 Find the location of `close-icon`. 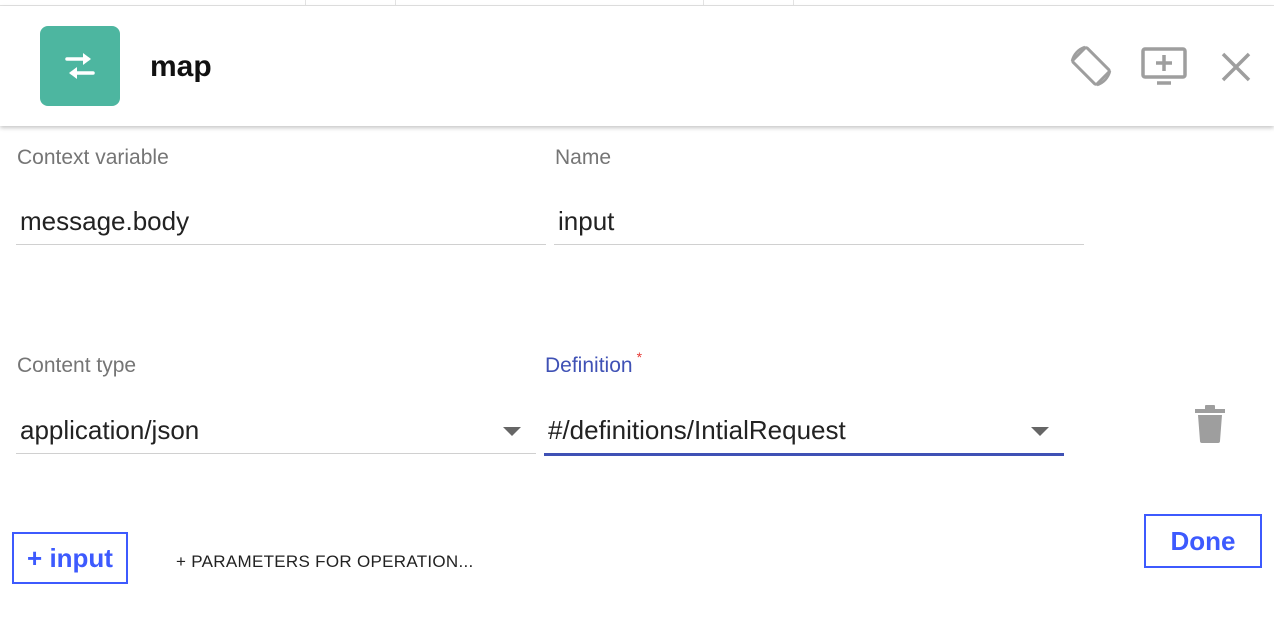

close-icon is located at coordinates (1236, 69).